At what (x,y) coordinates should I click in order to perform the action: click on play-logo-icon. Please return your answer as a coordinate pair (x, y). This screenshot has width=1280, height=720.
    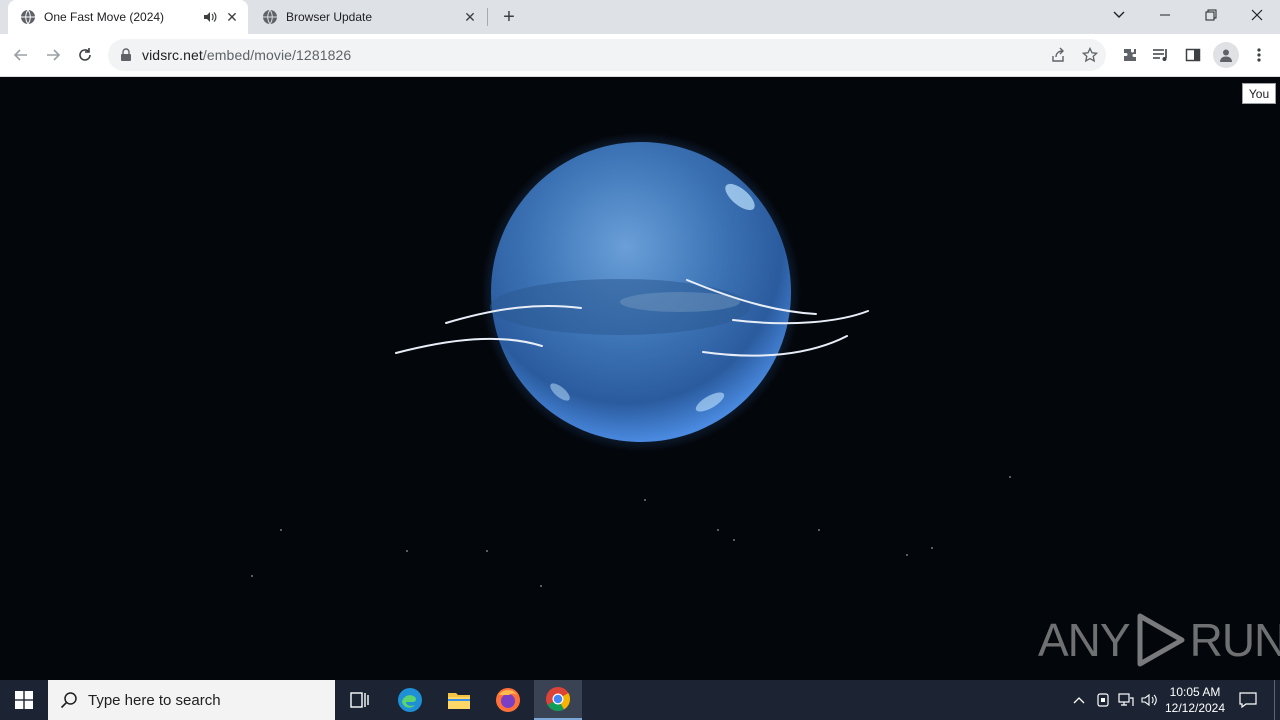
    Looking at the image, I should click on (1161, 640).